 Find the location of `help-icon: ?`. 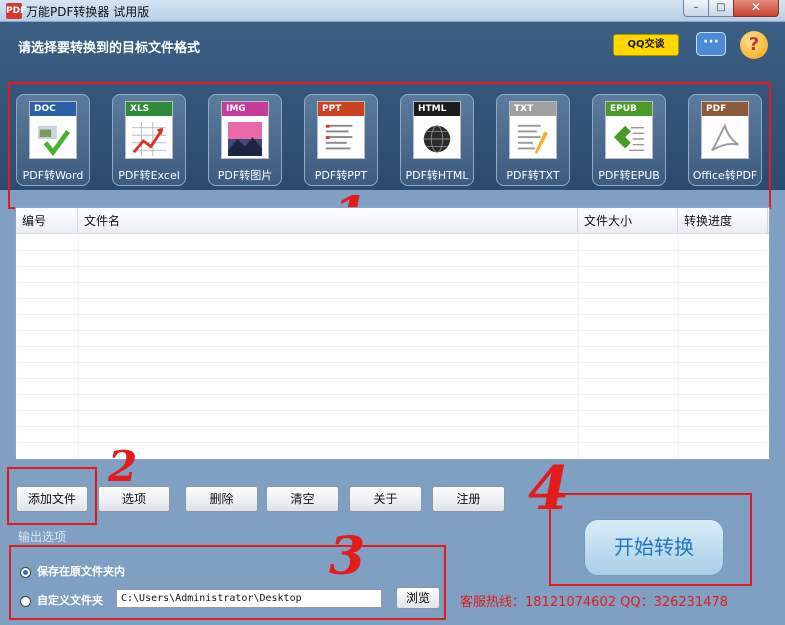

help-icon: ? is located at coordinates (754, 45).